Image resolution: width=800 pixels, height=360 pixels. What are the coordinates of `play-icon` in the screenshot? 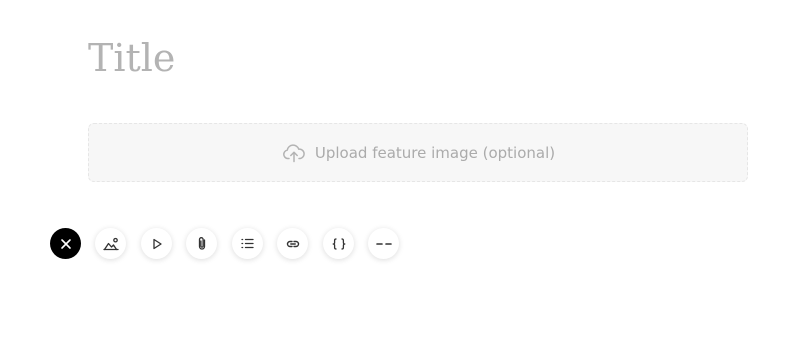 It's located at (157, 244).